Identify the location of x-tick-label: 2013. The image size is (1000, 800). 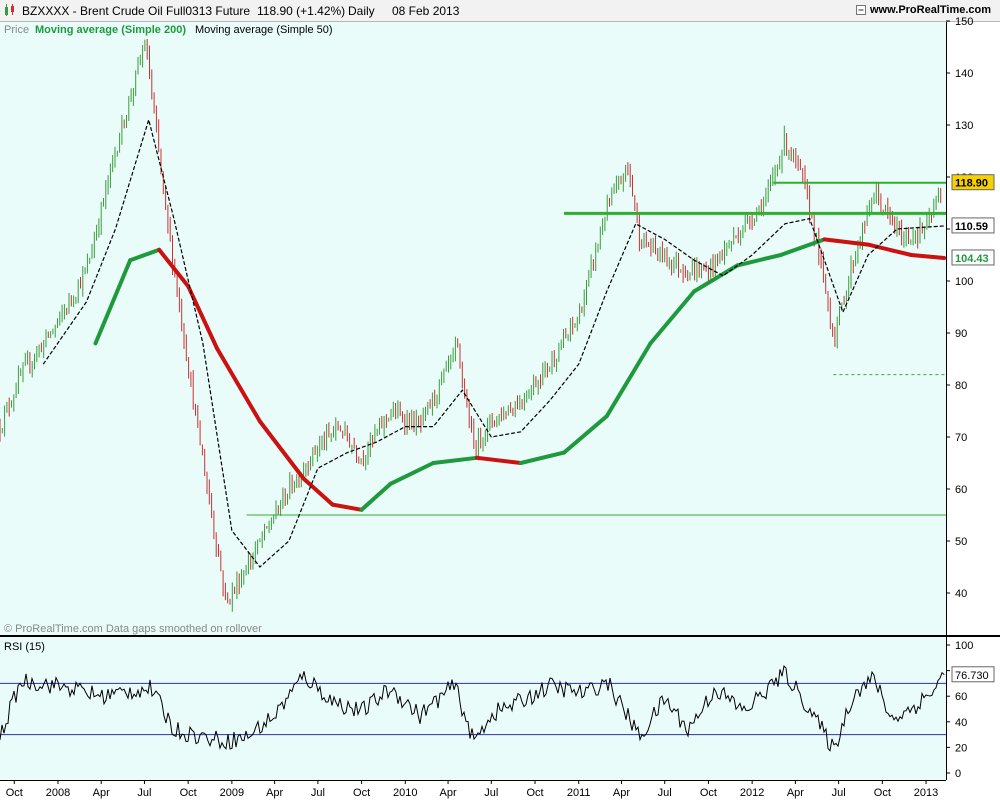
(926, 793).